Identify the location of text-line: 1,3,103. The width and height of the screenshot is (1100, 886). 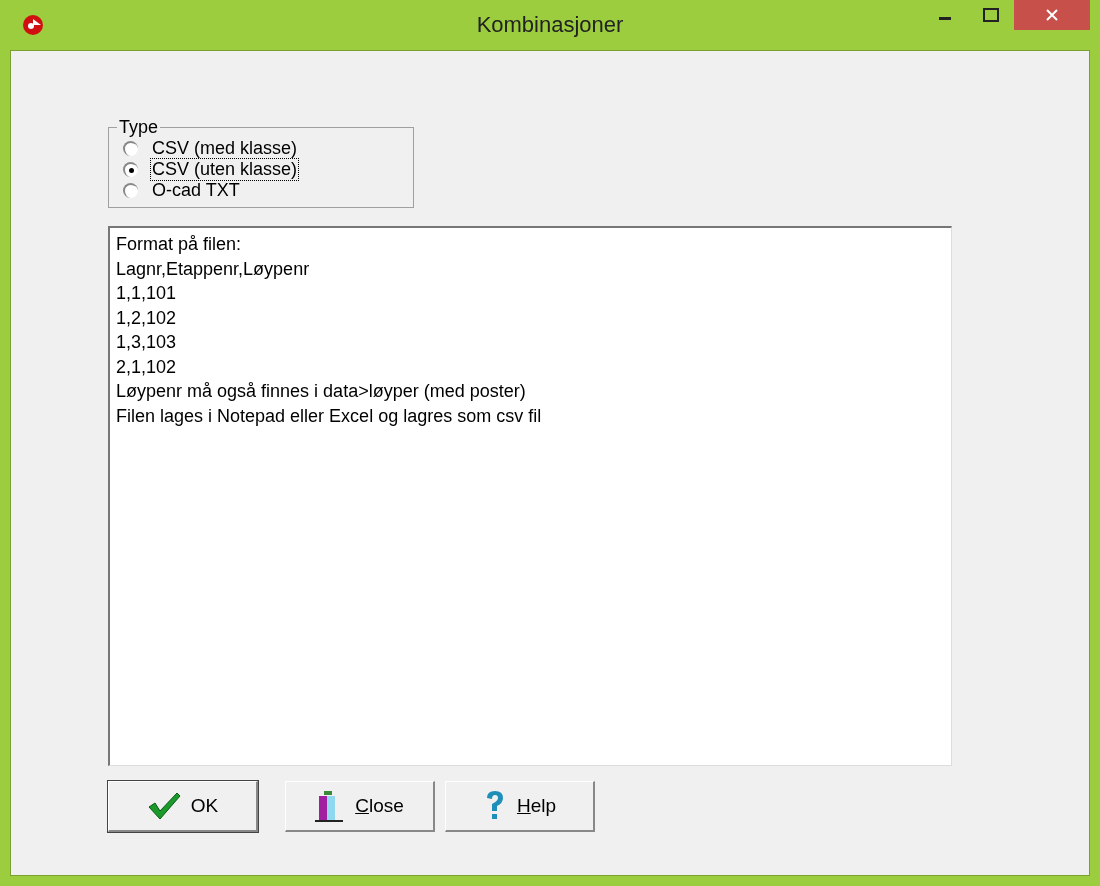
(147, 342).